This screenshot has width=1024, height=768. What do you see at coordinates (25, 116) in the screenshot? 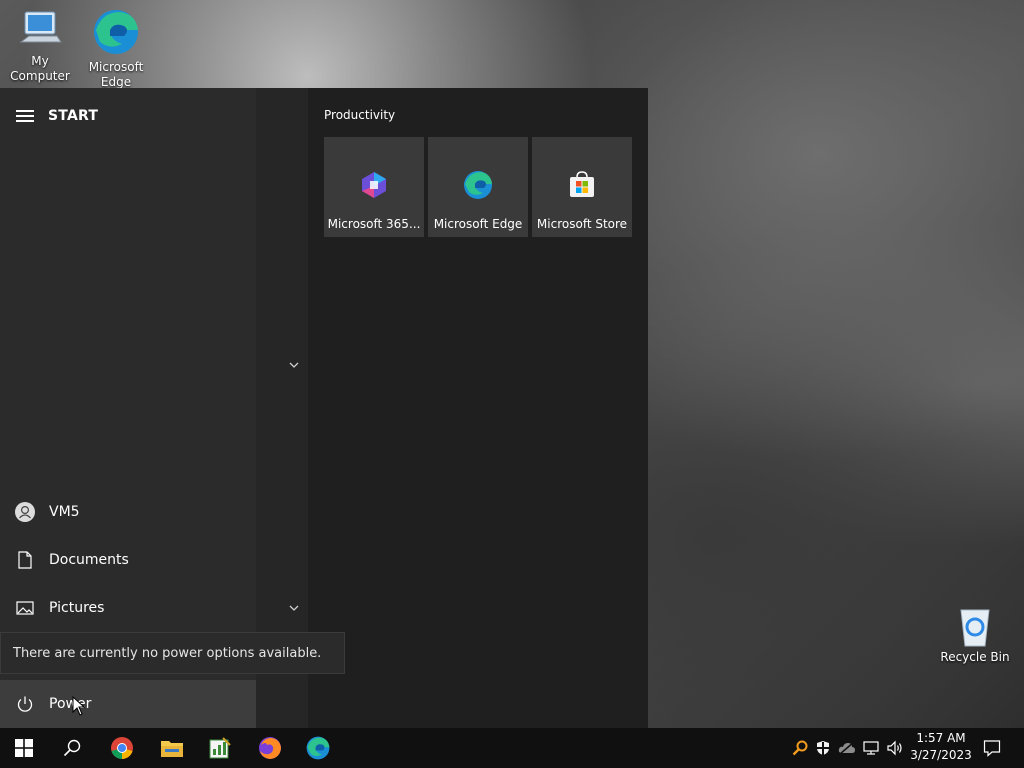
I see `hamburger-menu-icon` at bounding box center [25, 116].